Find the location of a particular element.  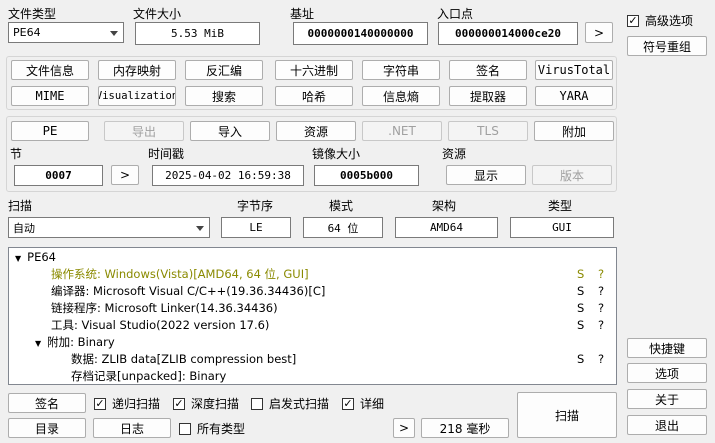

type-field: GUI is located at coordinates (562, 227).